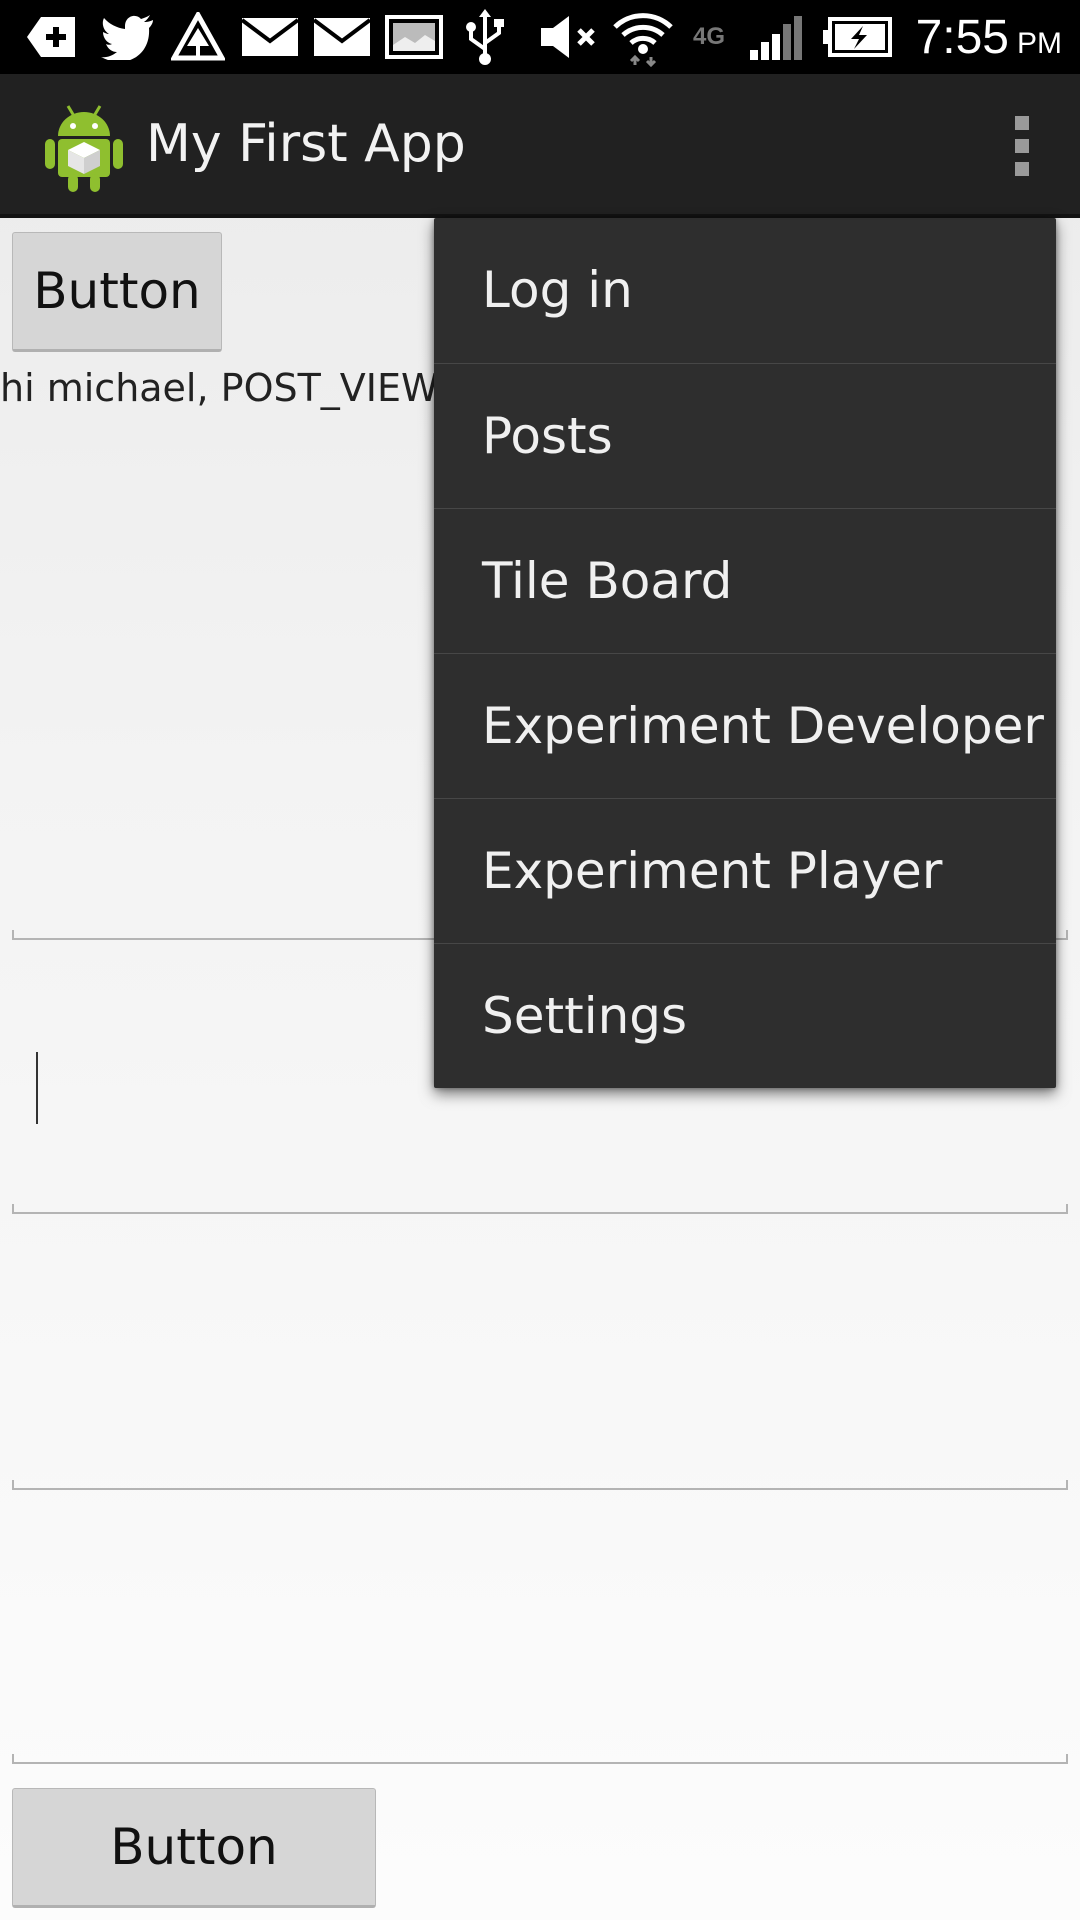  What do you see at coordinates (1022, 146) in the screenshot?
I see `overflow-menu-icon` at bounding box center [1022, 146].